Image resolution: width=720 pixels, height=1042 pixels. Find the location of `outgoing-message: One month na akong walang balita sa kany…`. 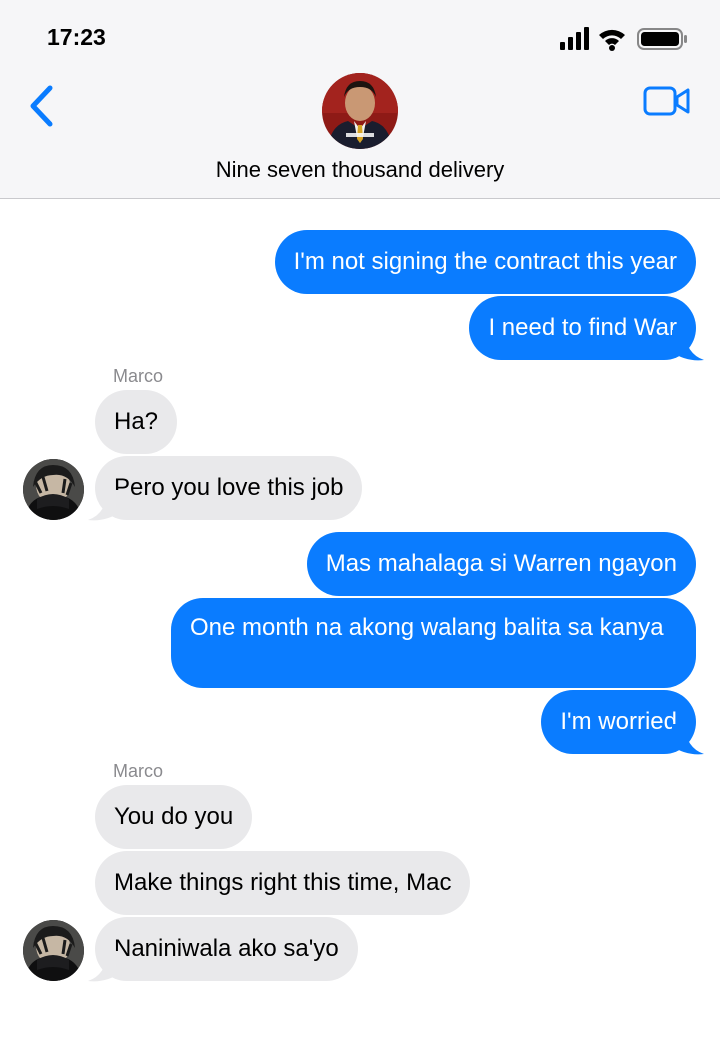

outgoing-message: One month na akong walang balita sa kany… is located at coordinates (433, 643).